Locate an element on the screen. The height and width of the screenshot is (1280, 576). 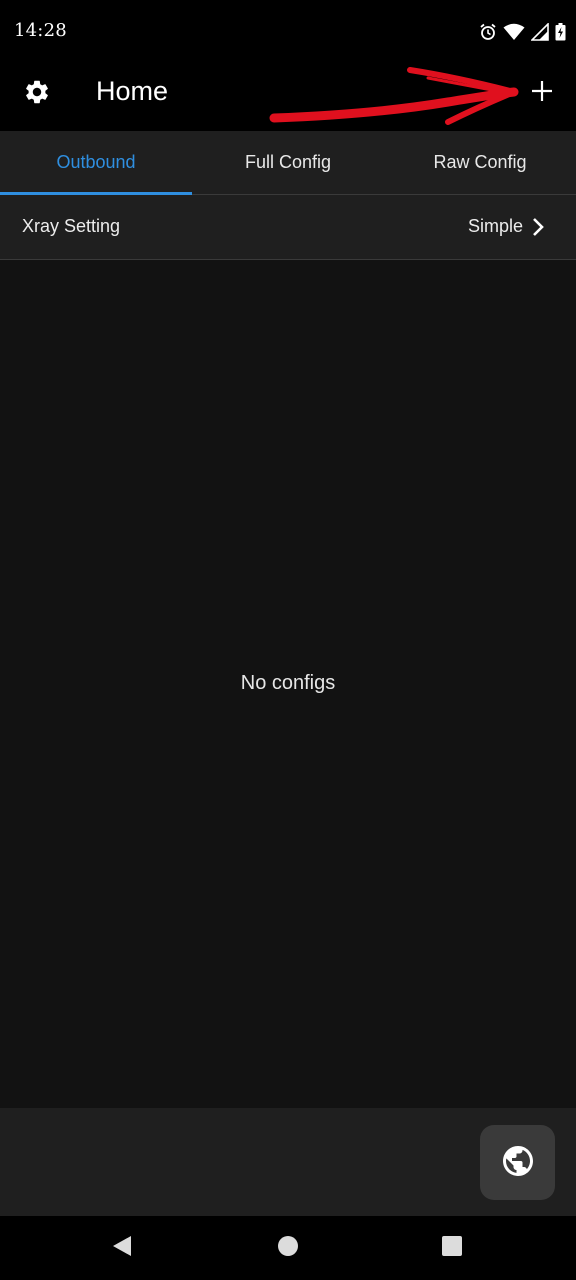
connect-fab-button is located at coordinates (517, 1162).